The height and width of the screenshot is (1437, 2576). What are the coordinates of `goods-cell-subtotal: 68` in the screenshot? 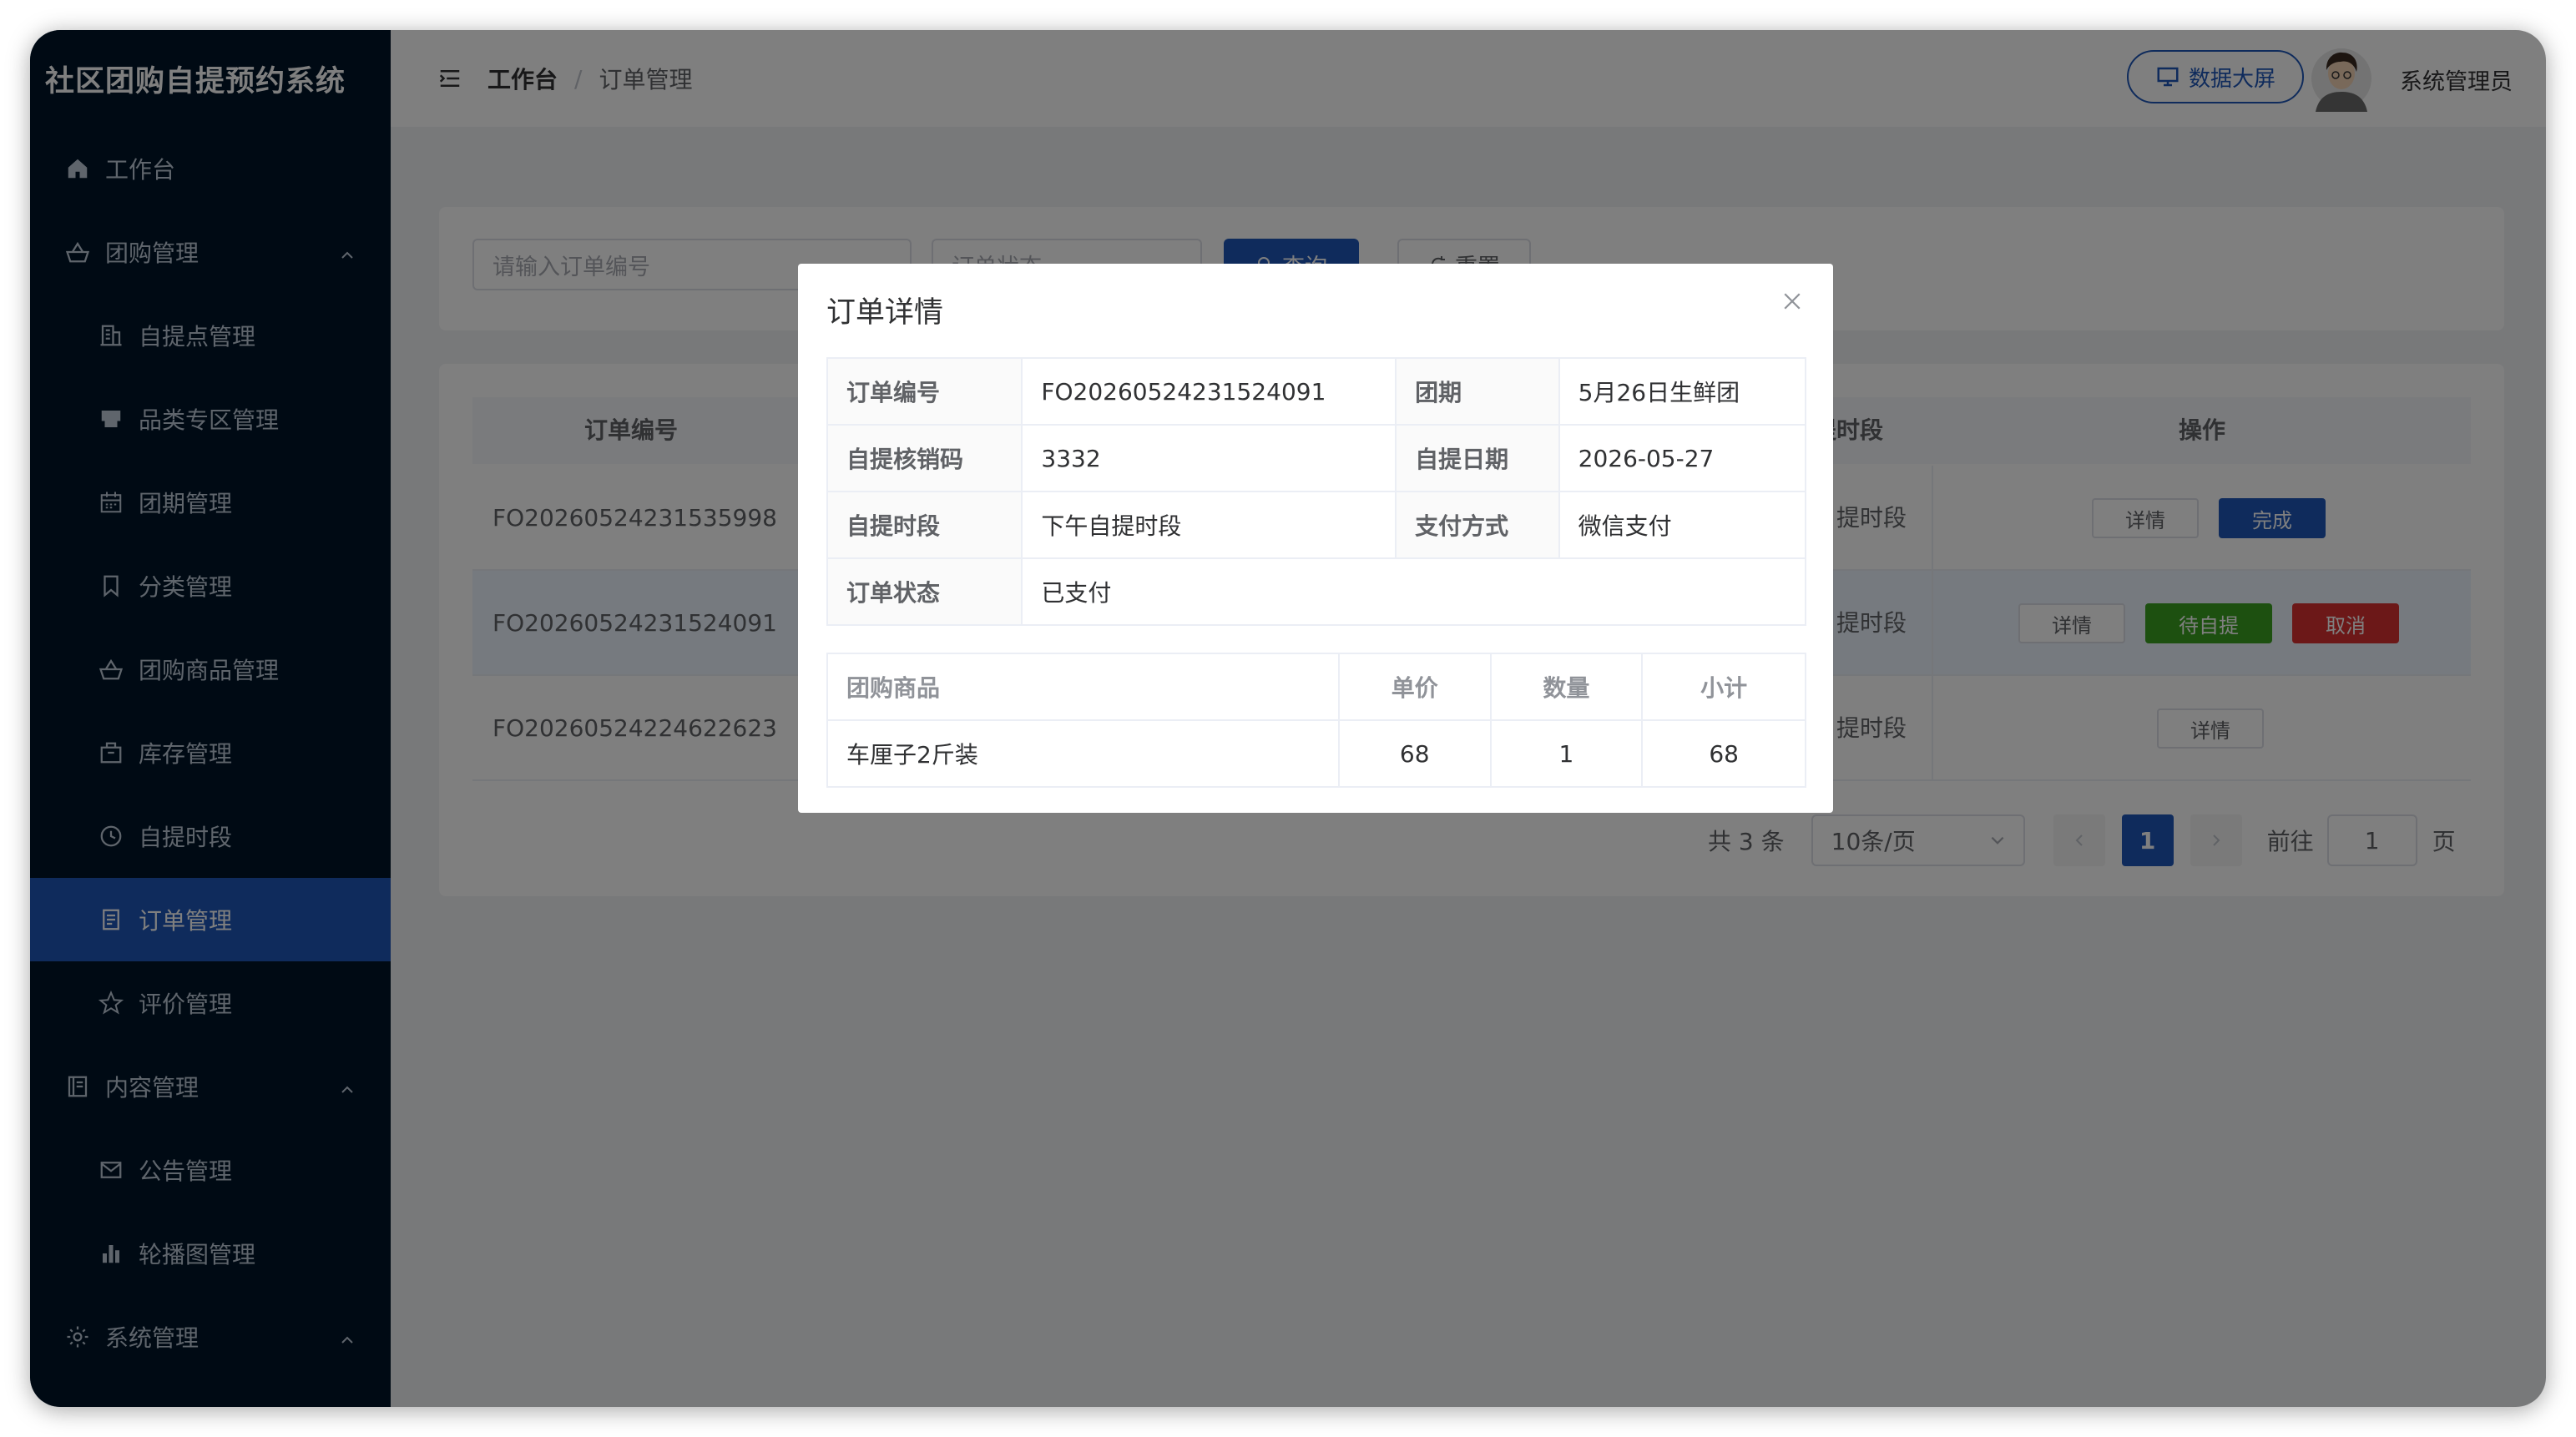 It's located at (1723, 753).